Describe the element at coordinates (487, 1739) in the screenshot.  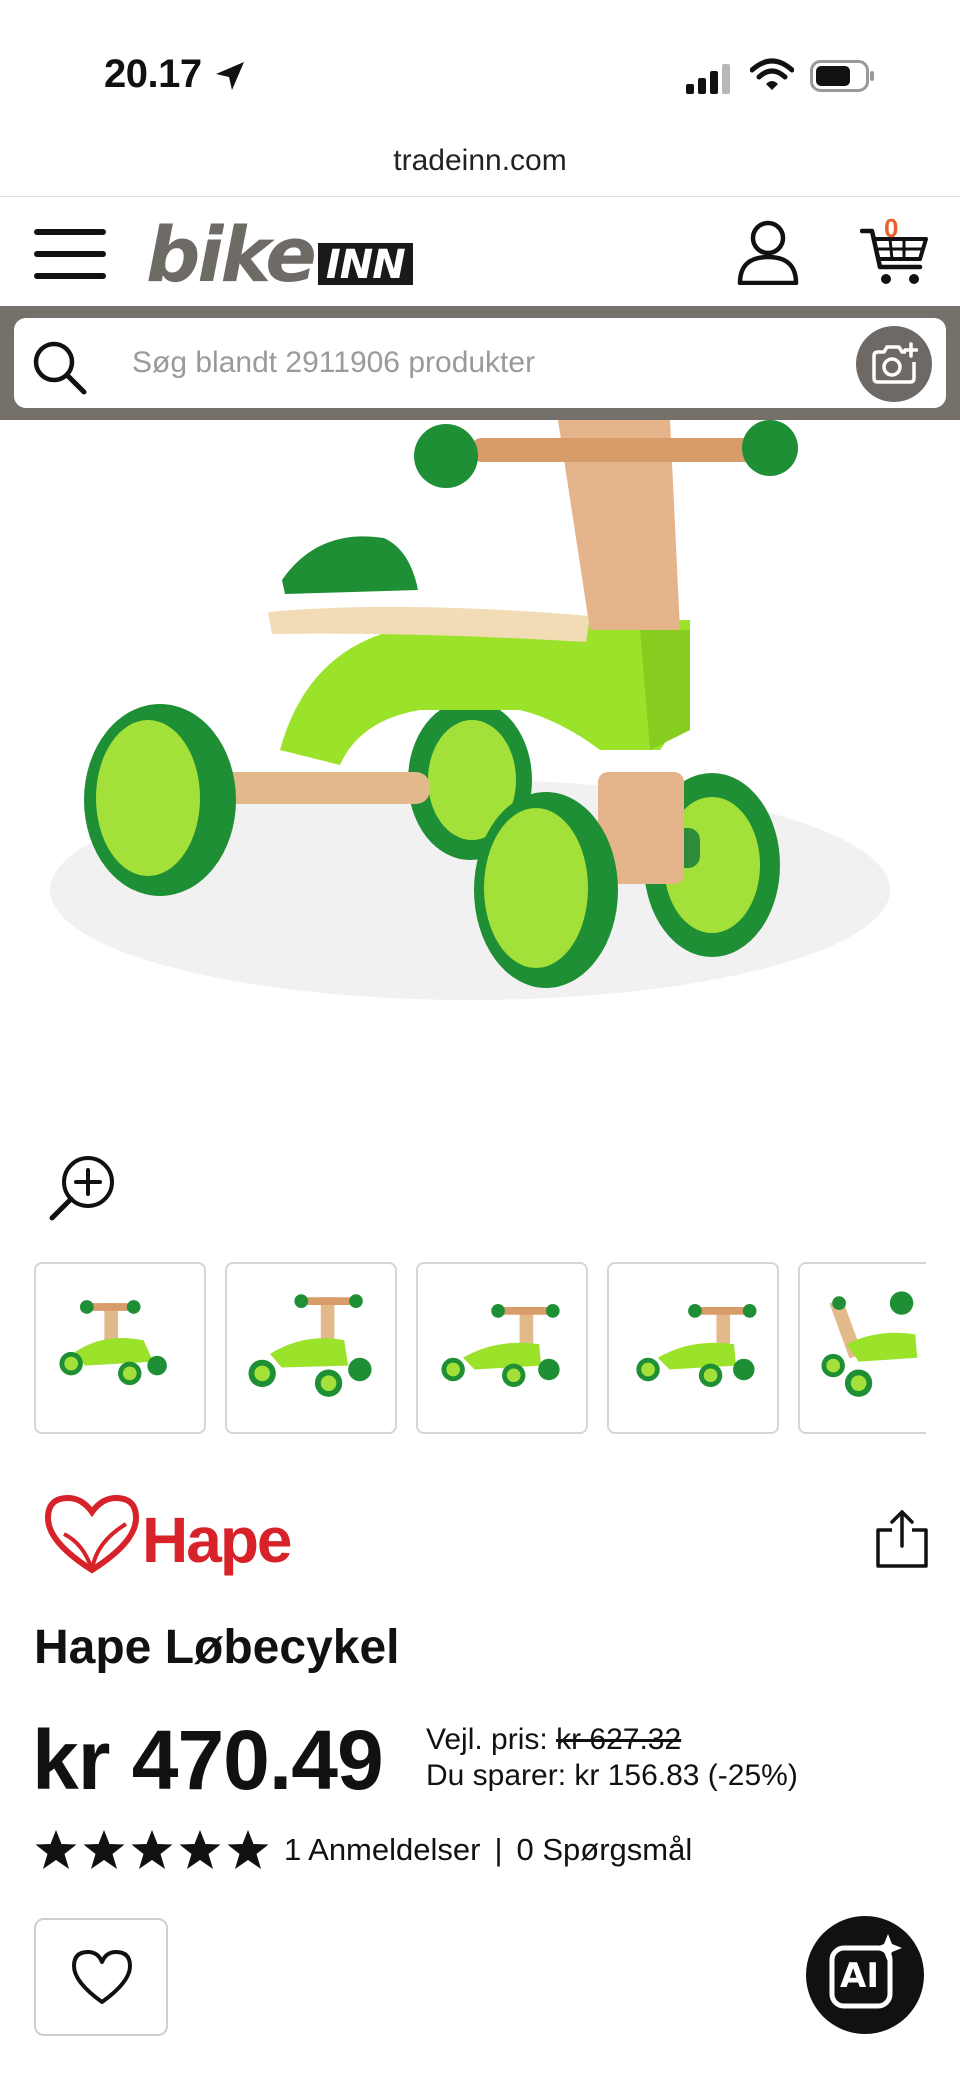
I see `rrp-label: Vejl. pris:` at that location.